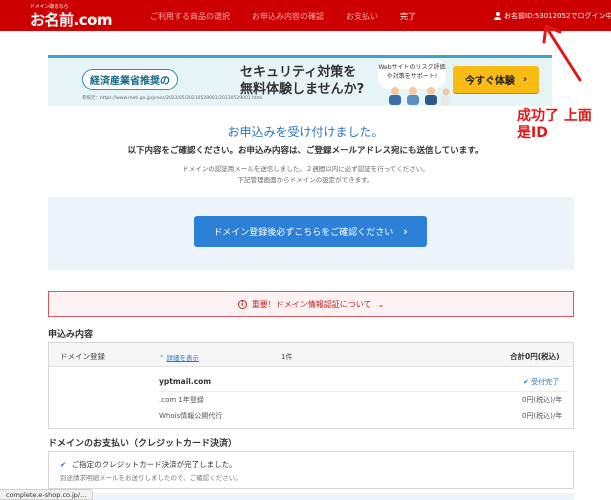 This screenshot has width=611, height=500. I want to click on domain-name: yptmail.com, so click(185, 381).